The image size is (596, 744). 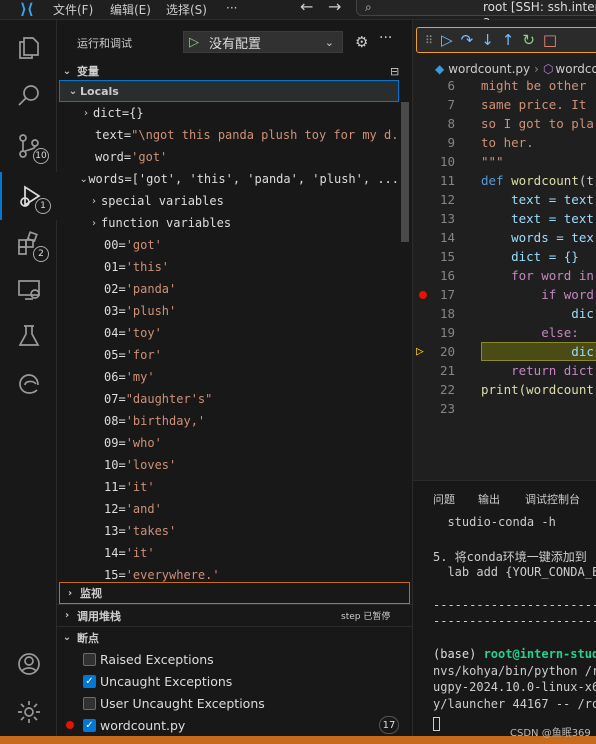 I want to click on list-item: 11 = 'it', so click(x=228, y=487).